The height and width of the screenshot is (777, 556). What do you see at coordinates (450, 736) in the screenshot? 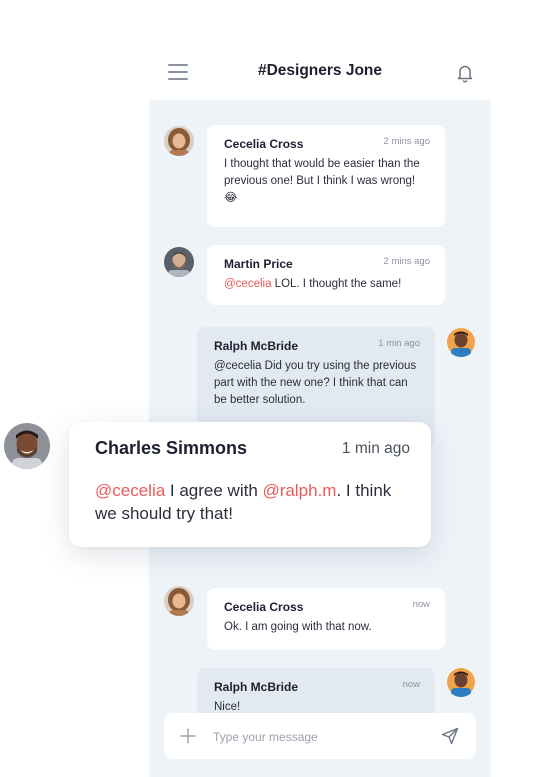
I see `send-icon` at bounding box center [450, 736].